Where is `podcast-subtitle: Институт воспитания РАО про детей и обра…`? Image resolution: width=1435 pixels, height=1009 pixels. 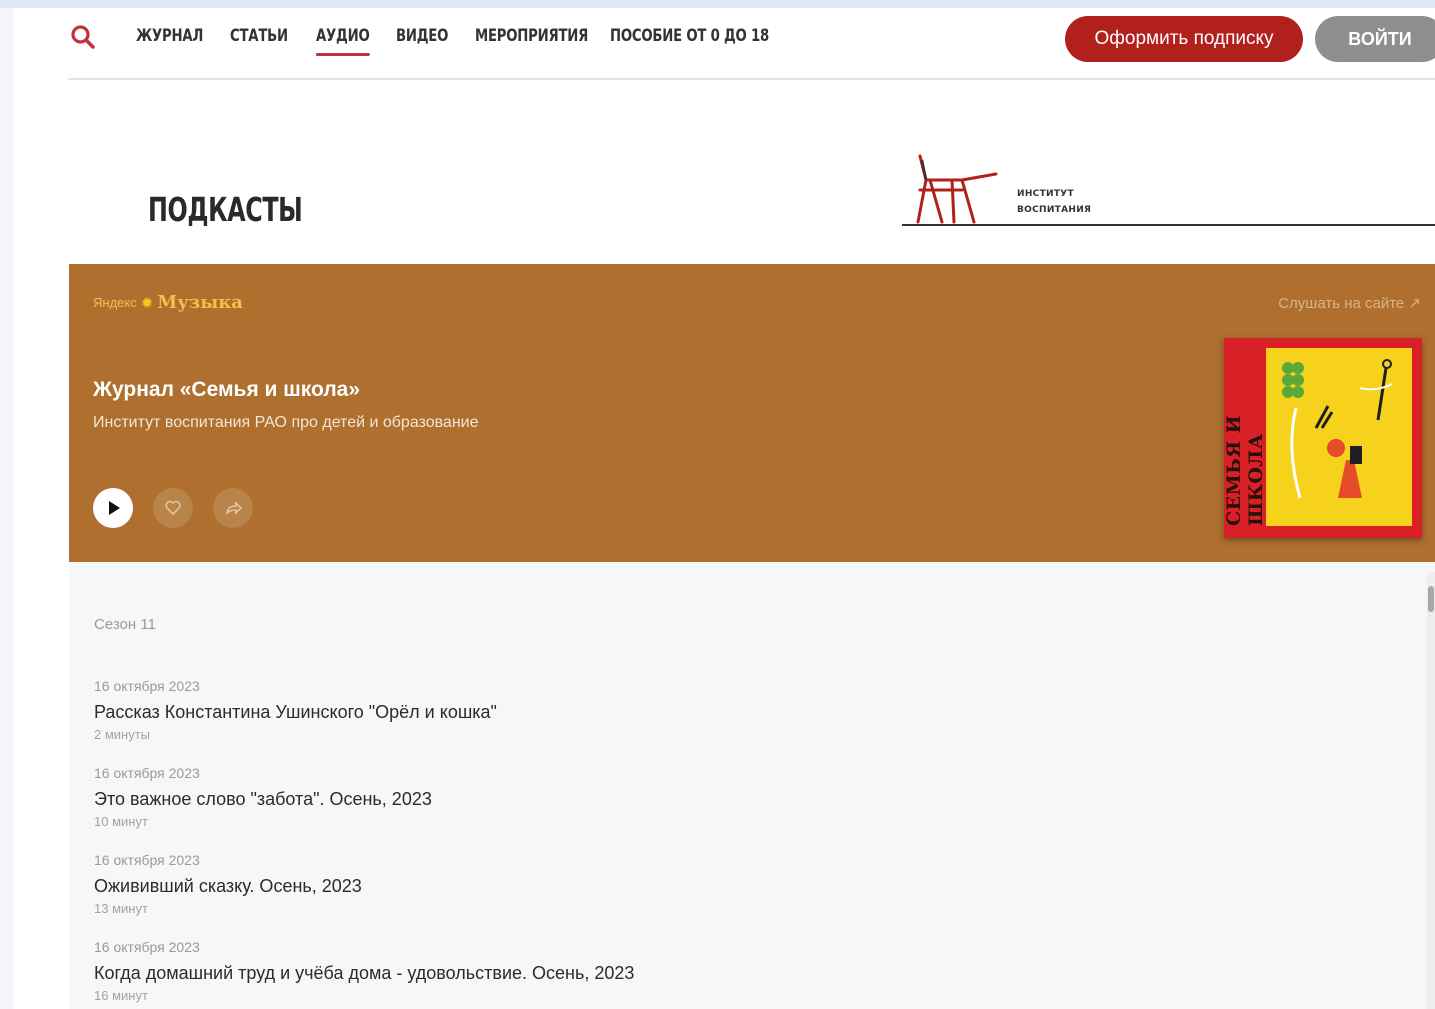
podcast-subtitle: Институт воспитания РАО про детей и обра… is located at coordinates (286, 422).